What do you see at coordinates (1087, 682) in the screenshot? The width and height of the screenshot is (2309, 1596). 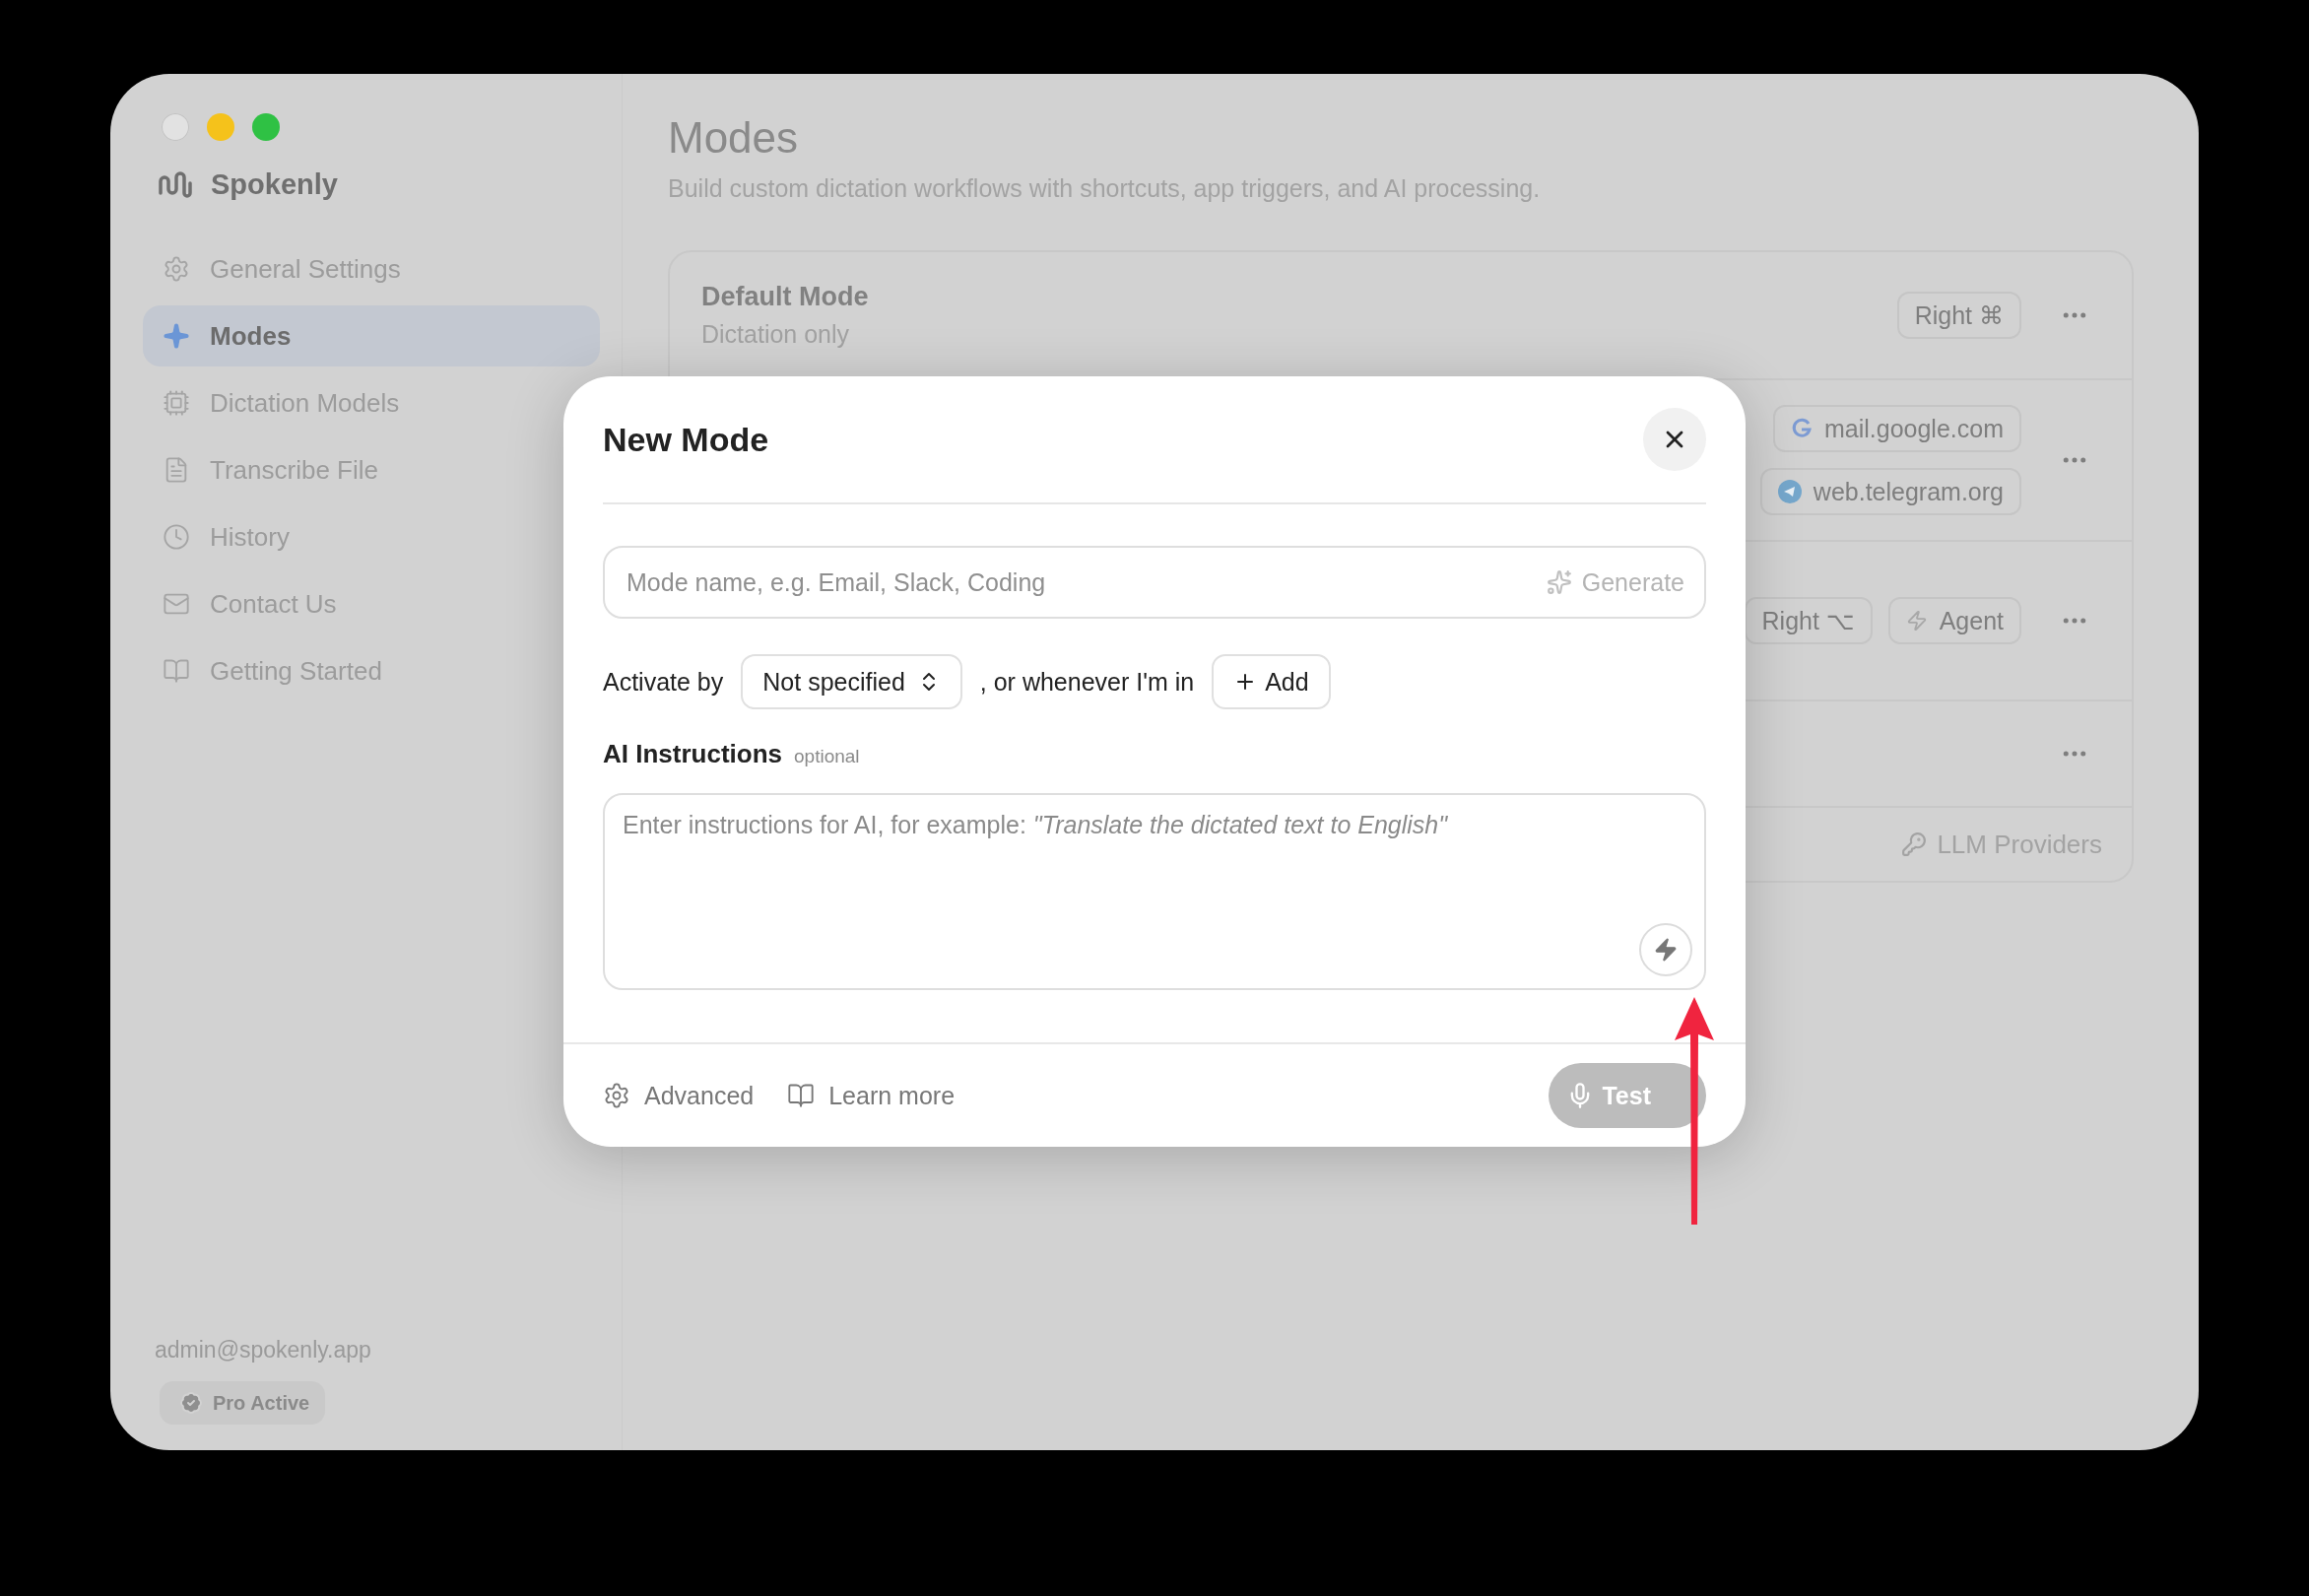 I see `connector-text: , or whenever I'm in` at bounding box center [1087, 682].